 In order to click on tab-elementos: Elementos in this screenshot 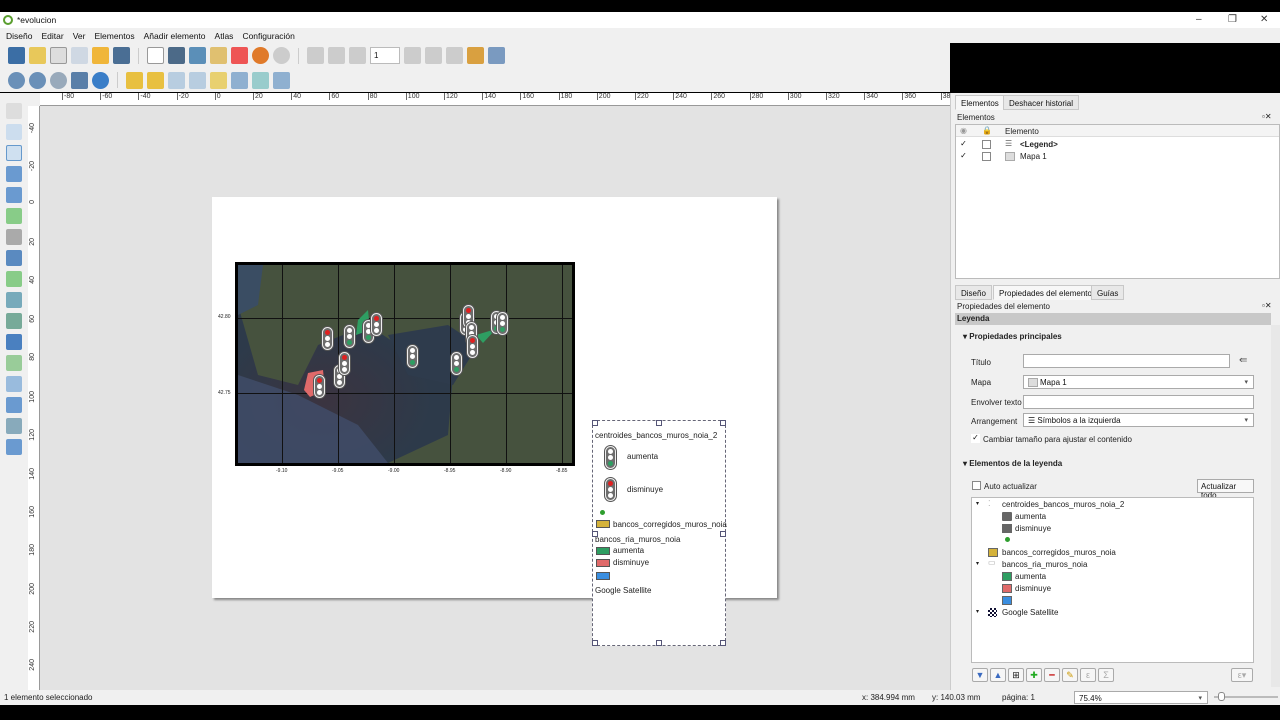, I will do `click(980, 102)`.